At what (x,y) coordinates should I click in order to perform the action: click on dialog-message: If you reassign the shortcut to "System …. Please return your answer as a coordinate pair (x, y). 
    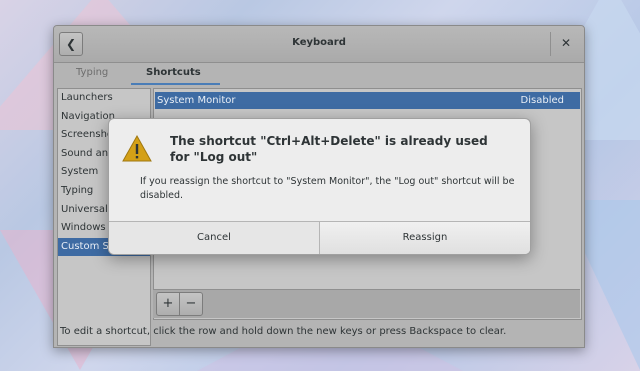
    Looking at the image, I should click on (327, 188).